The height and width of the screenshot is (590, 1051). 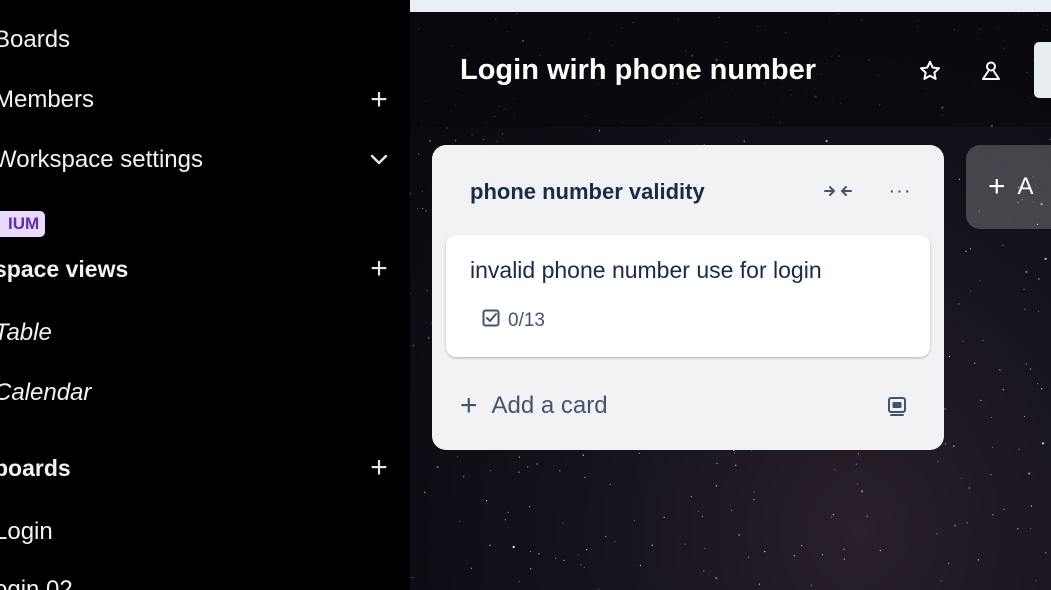 I want to click on sidebar-item-label: Boards, so click(x=35, y=39).